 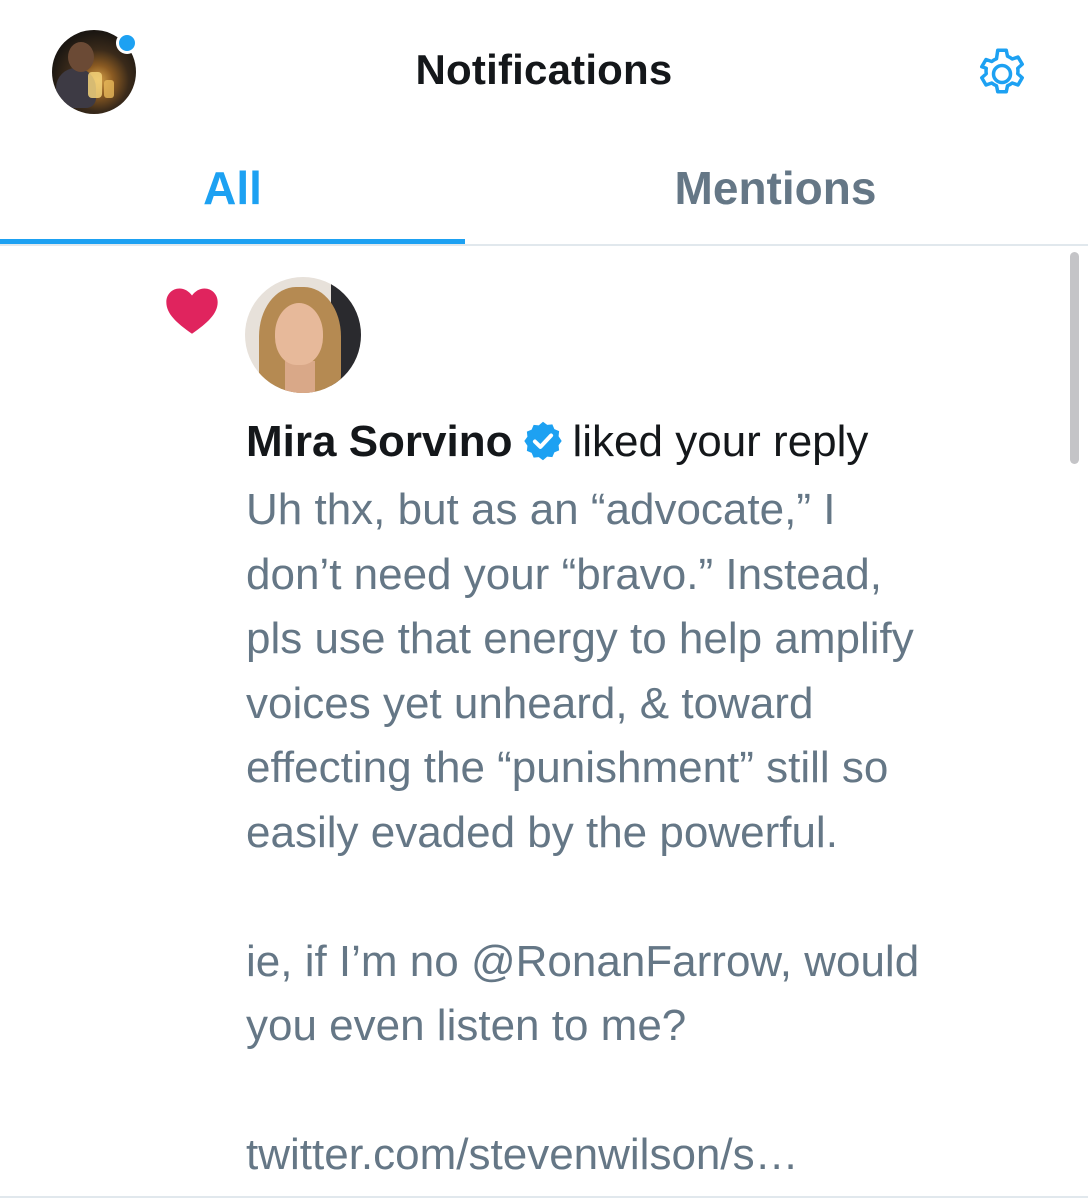 What do you see at coordinates (541, 509) in the screenshot?
I see `tweet-line: Uh thx, but as an “advocate,” I` at bounding box center [541, 509].